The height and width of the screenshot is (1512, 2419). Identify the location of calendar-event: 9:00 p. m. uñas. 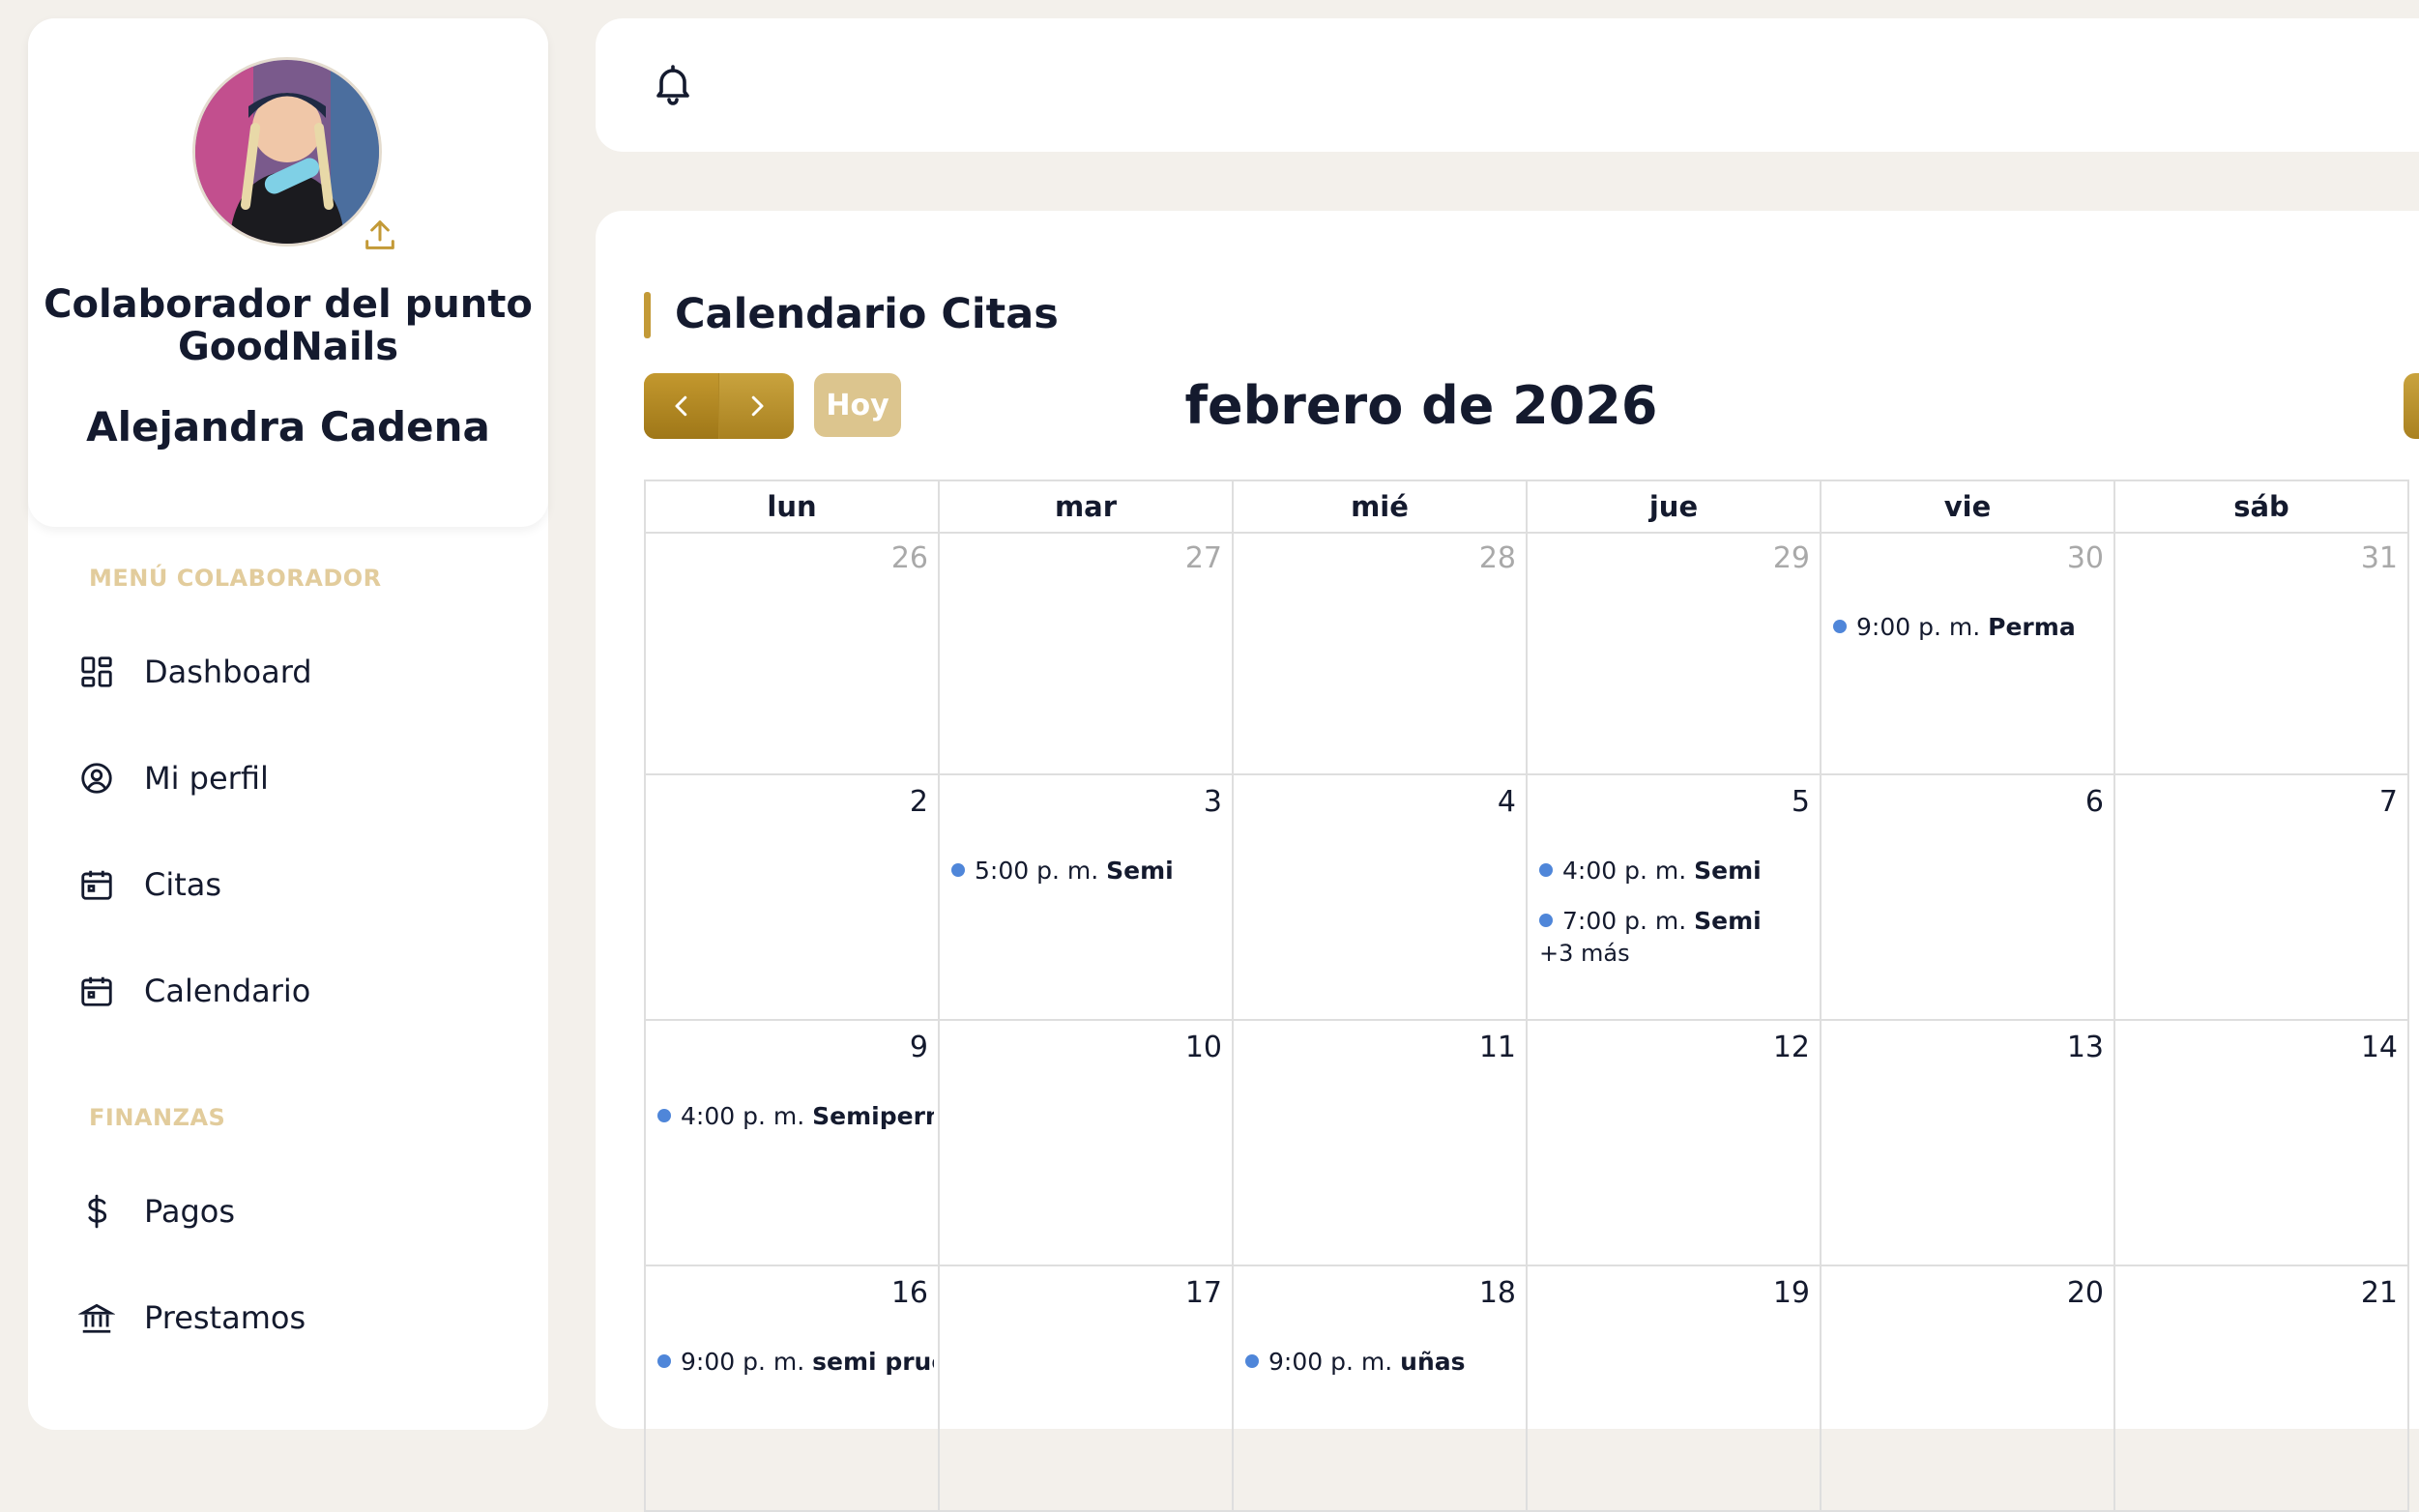
(1383, 1361).